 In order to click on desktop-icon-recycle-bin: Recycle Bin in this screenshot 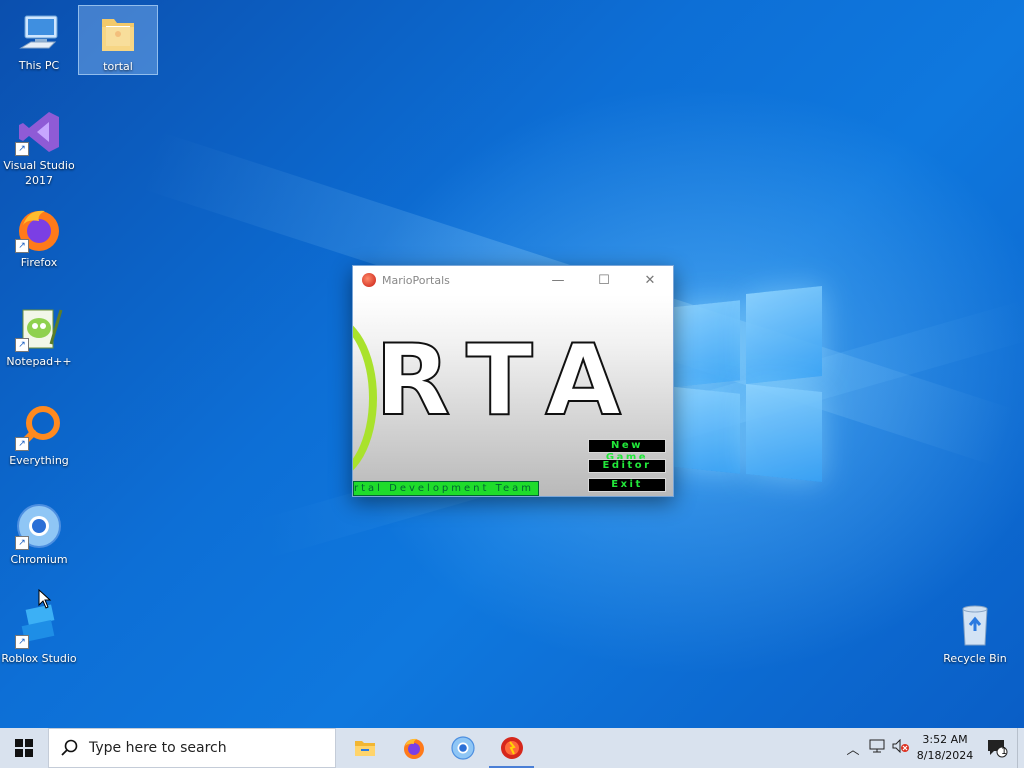, I will do `click(975, 633)`.